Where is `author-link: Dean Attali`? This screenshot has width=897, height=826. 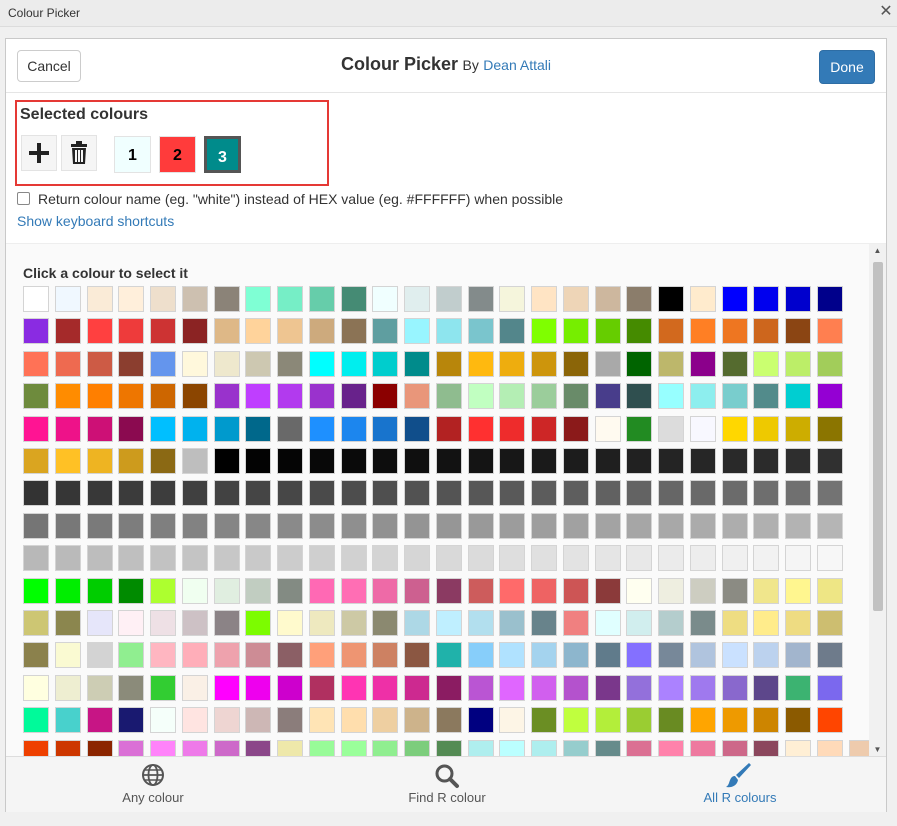
author-link: Dean Attali is located at coordinates (517, 65).